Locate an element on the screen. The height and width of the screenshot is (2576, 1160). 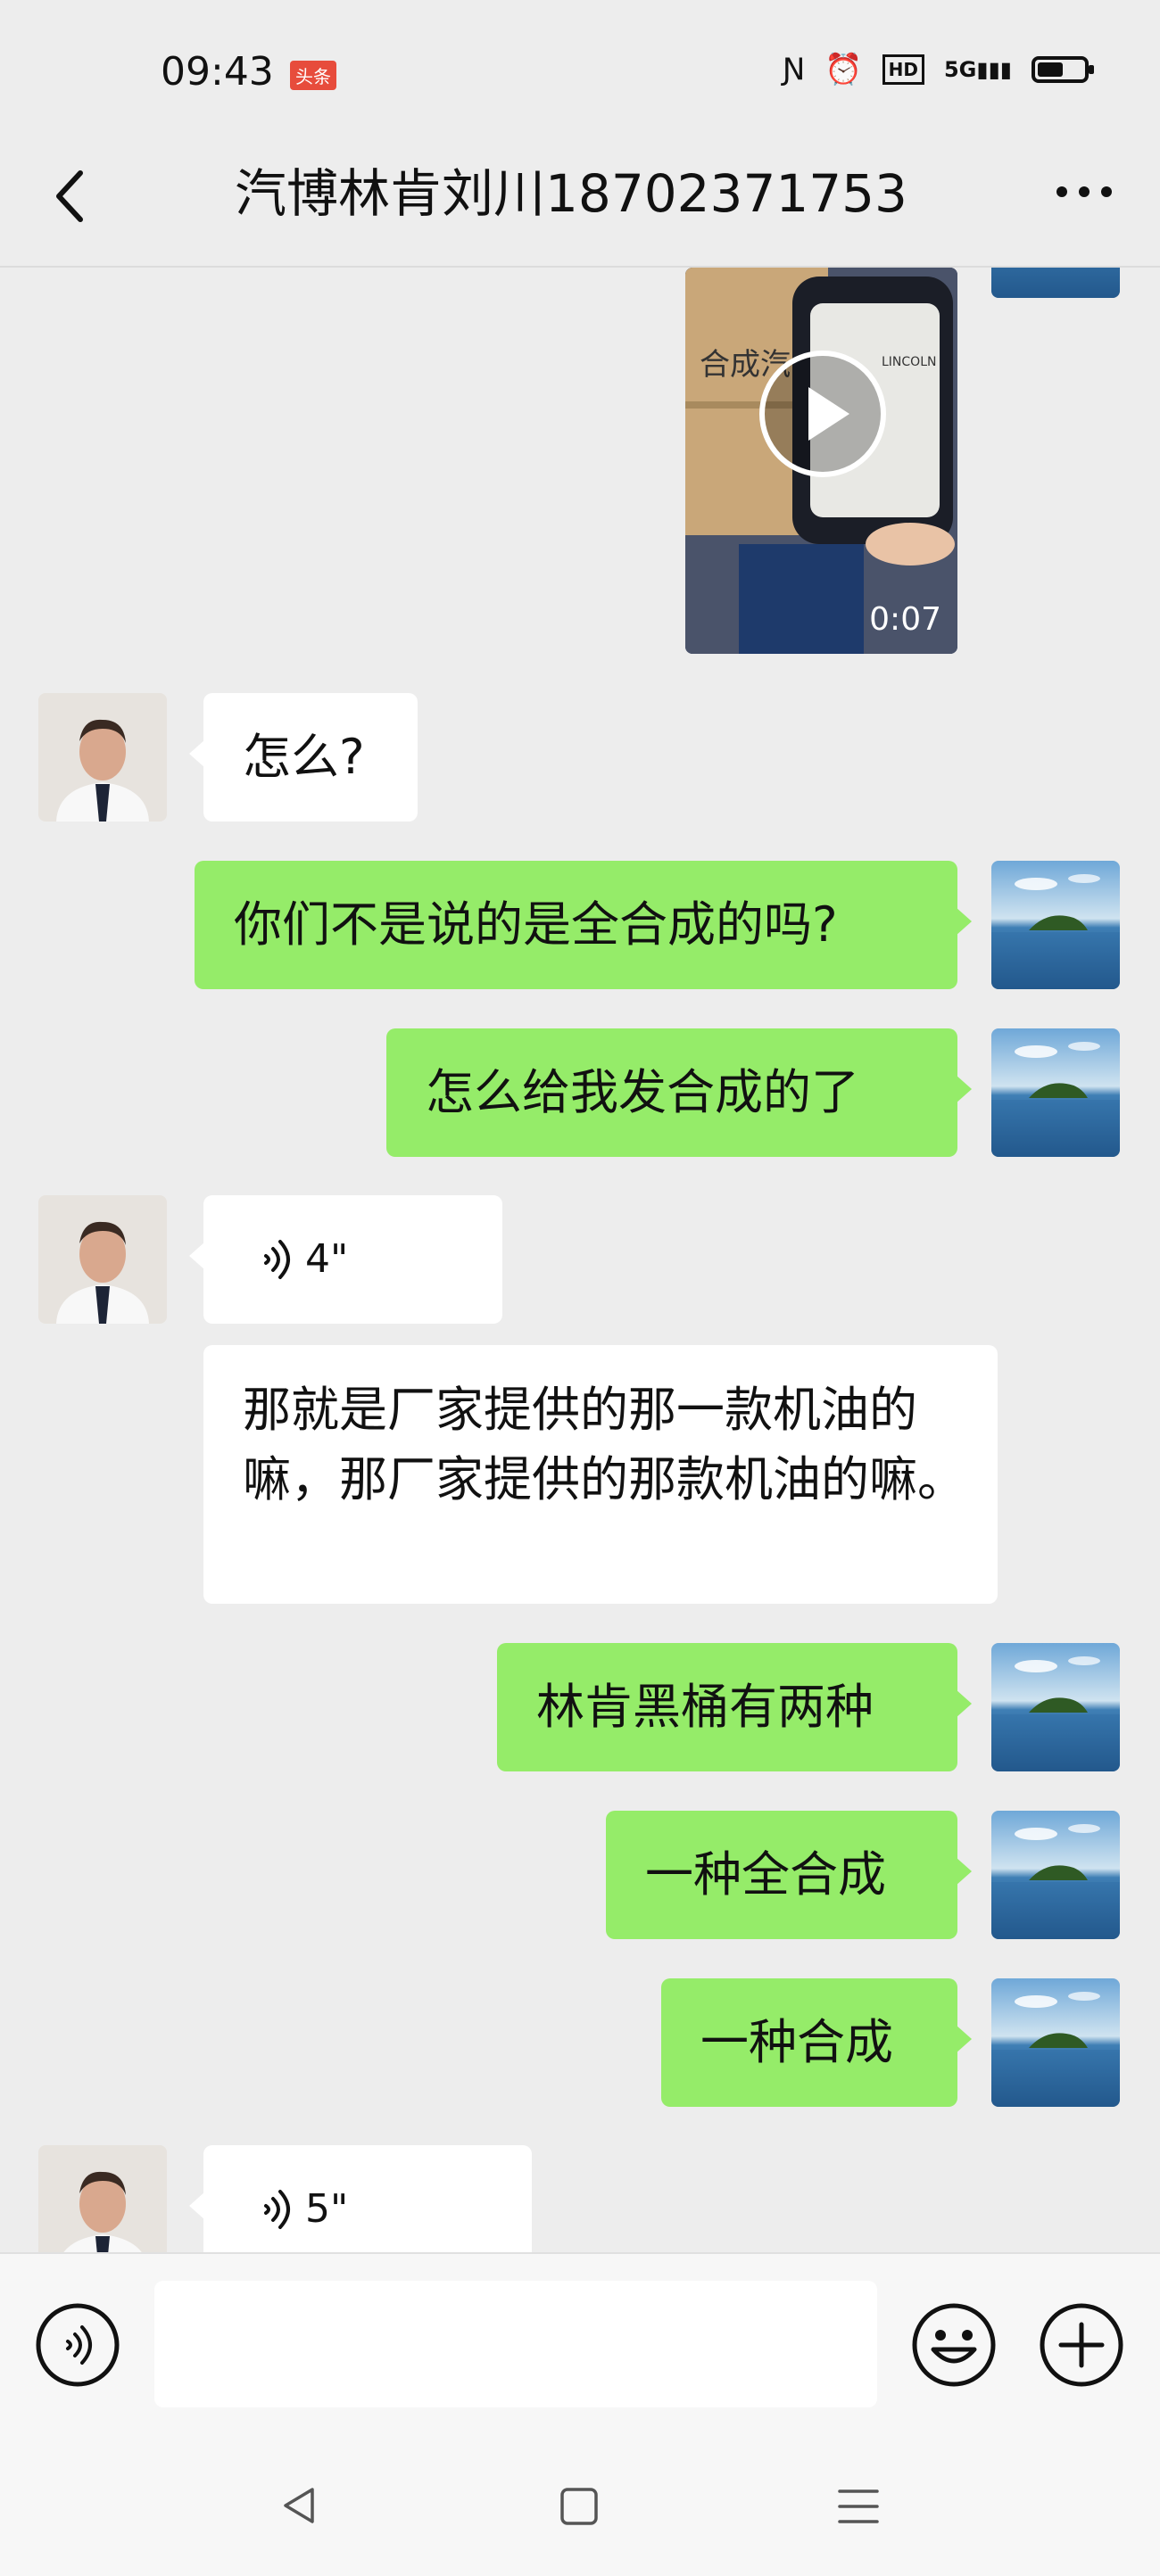
plus-icon is located at coordinates (1081, 2345).